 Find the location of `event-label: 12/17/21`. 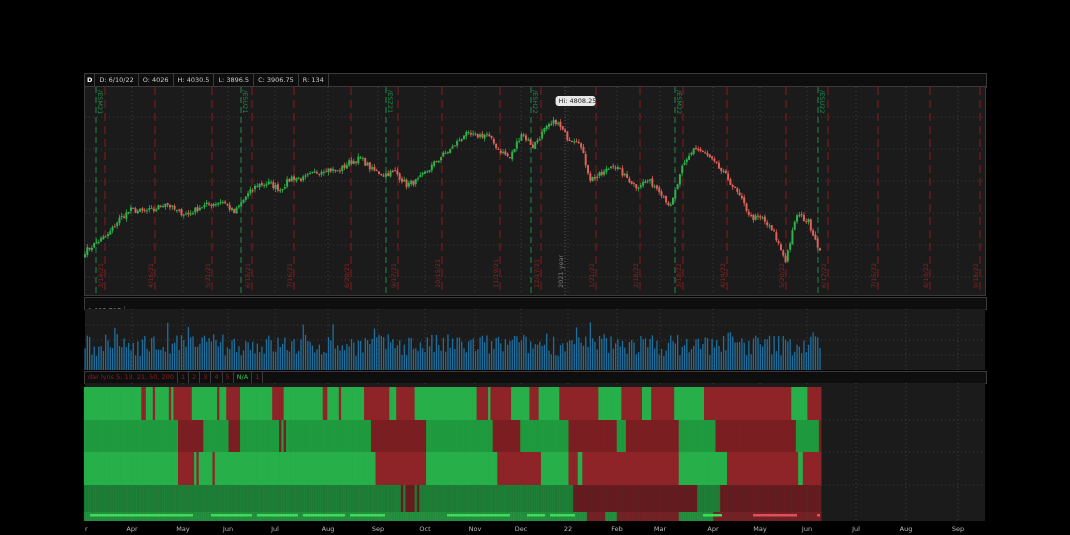

event-label: 12/17/21 is located at coordinates (537, 273).